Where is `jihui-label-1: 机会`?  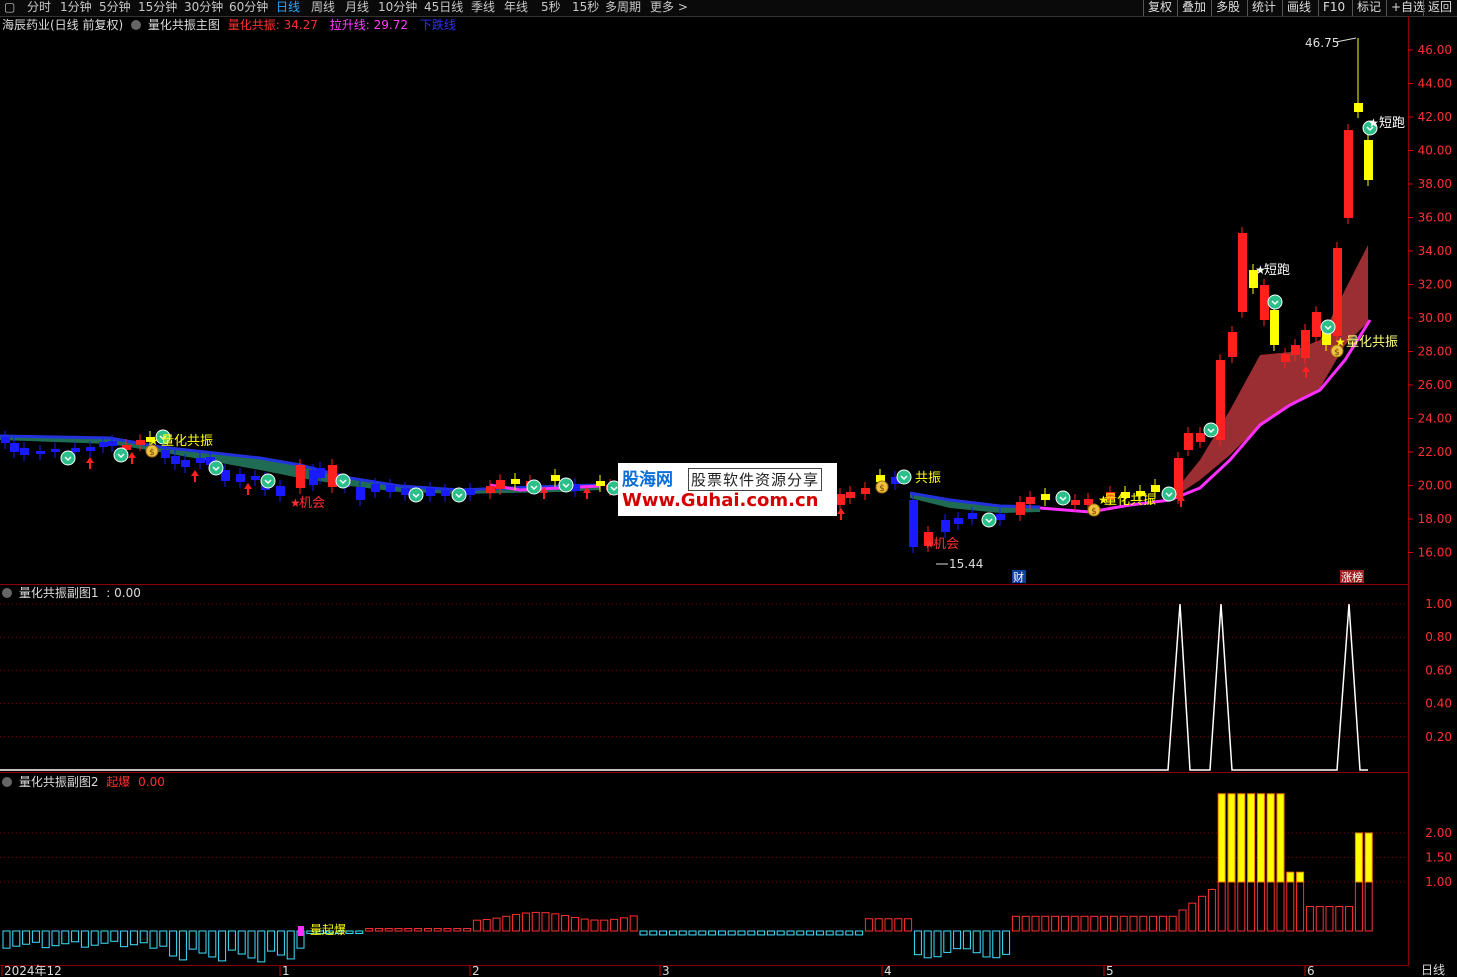
jihui-label-1: 机会 is located at coordinates (312, 503).